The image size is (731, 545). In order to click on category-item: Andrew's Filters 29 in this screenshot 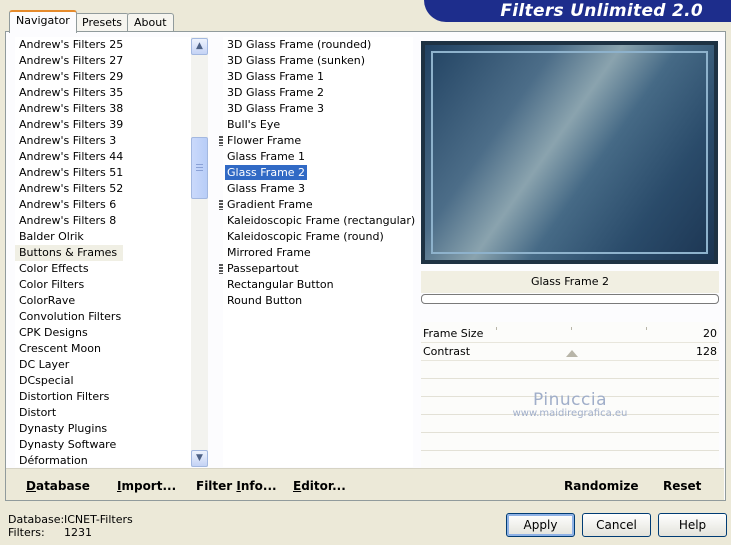, I will do `click(103, 77)`.